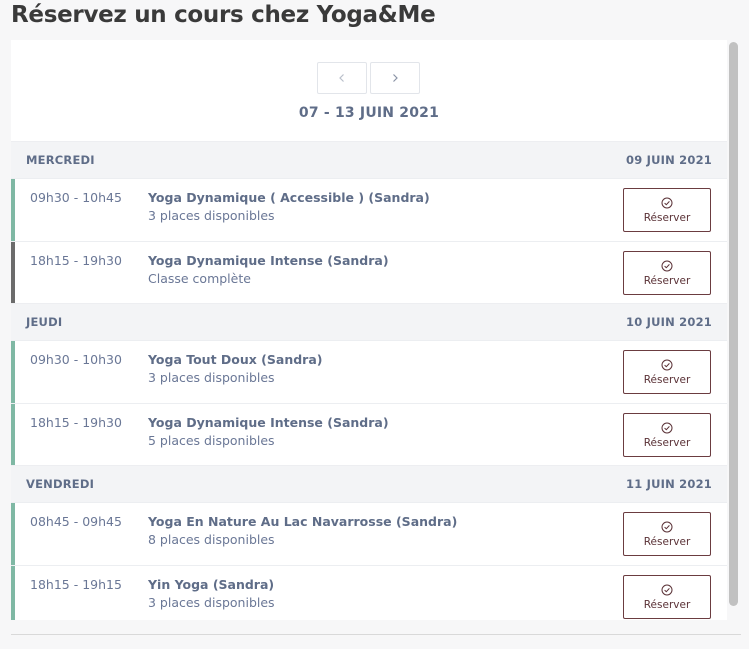 The width and height of the screenshot is (749, 649). What do you see at coordinates (211, 584) in the screenshot?
I see `session-title: Yin Yoga (Sandra)` at bounding box center [211, 584].